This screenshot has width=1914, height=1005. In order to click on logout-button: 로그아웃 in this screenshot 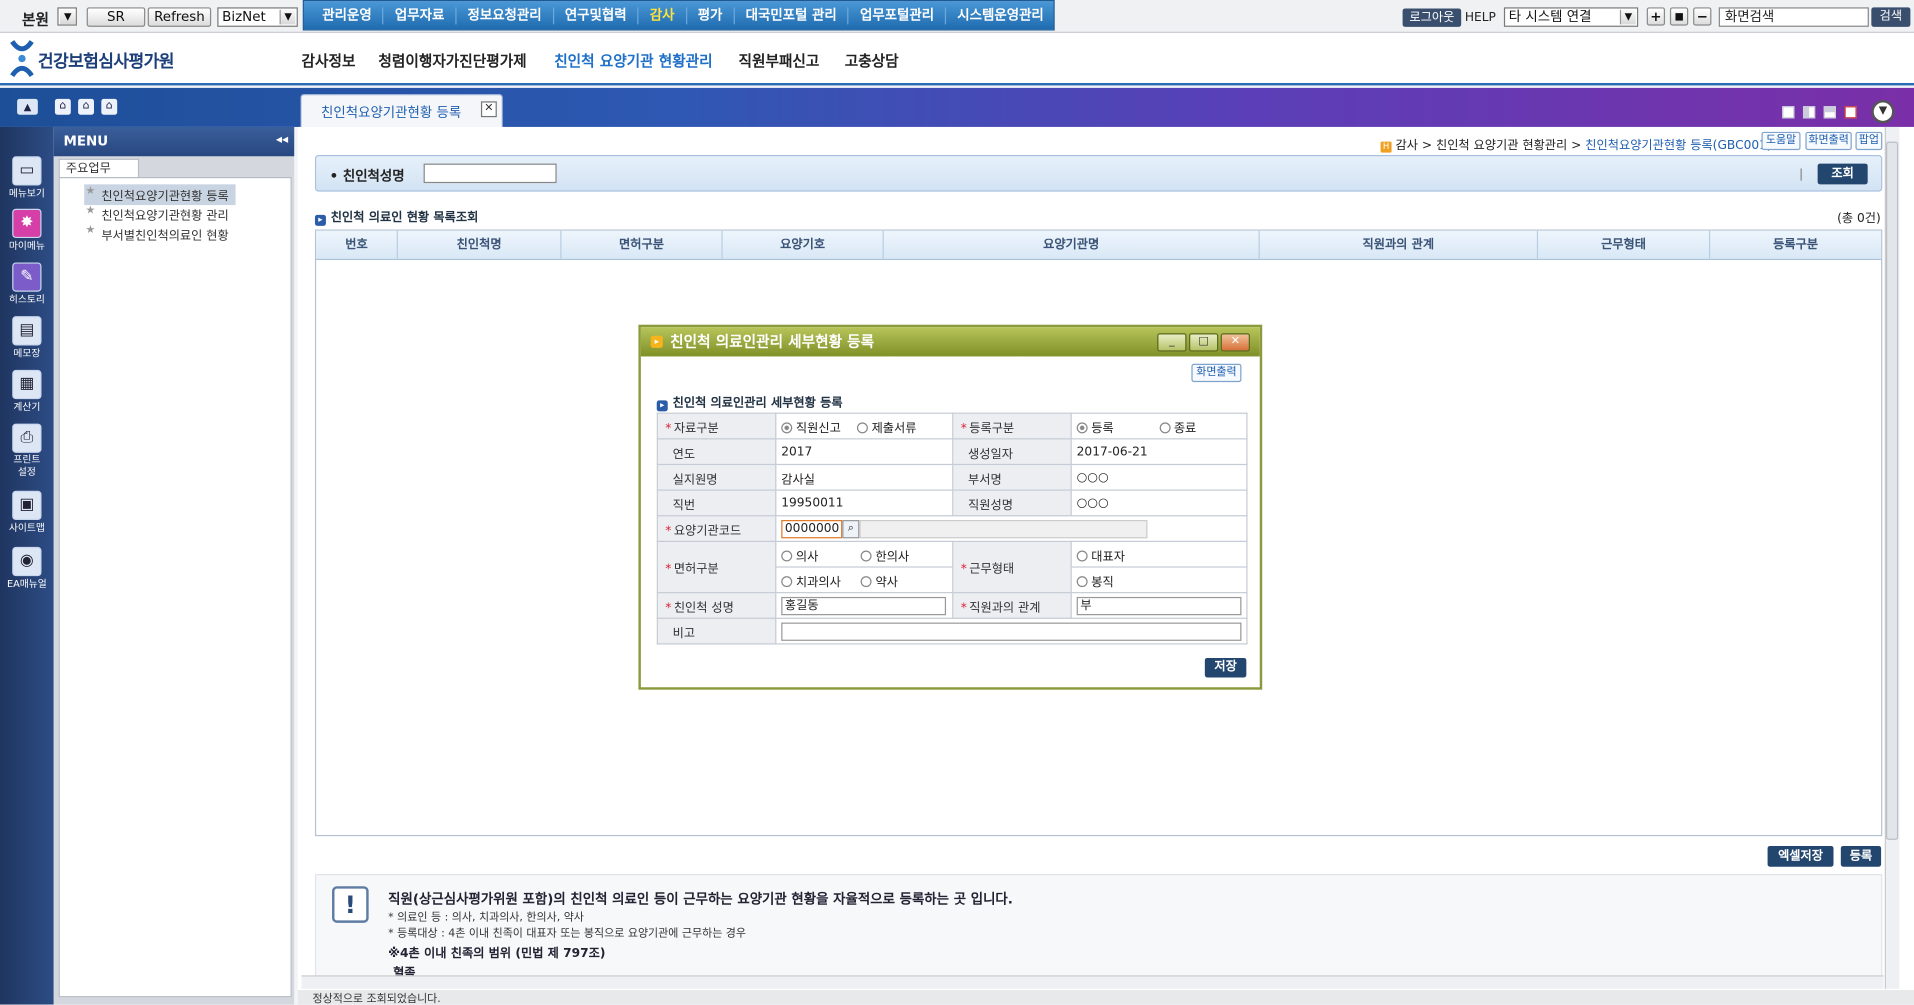, I will do `click(1432, 17)`.